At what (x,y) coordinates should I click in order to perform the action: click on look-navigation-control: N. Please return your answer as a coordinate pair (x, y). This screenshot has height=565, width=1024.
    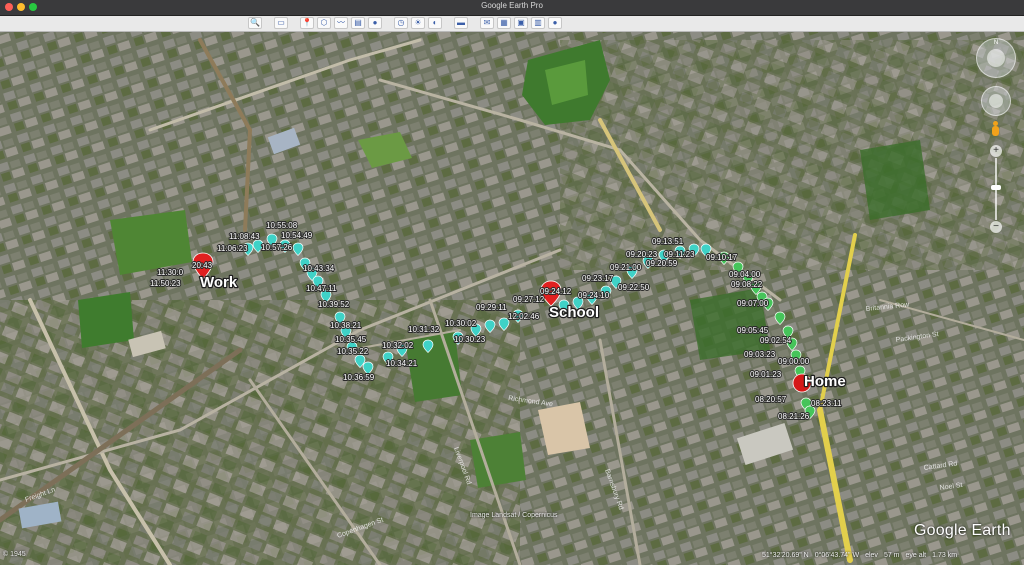
    Looking at the image, I should click on (996, 58).